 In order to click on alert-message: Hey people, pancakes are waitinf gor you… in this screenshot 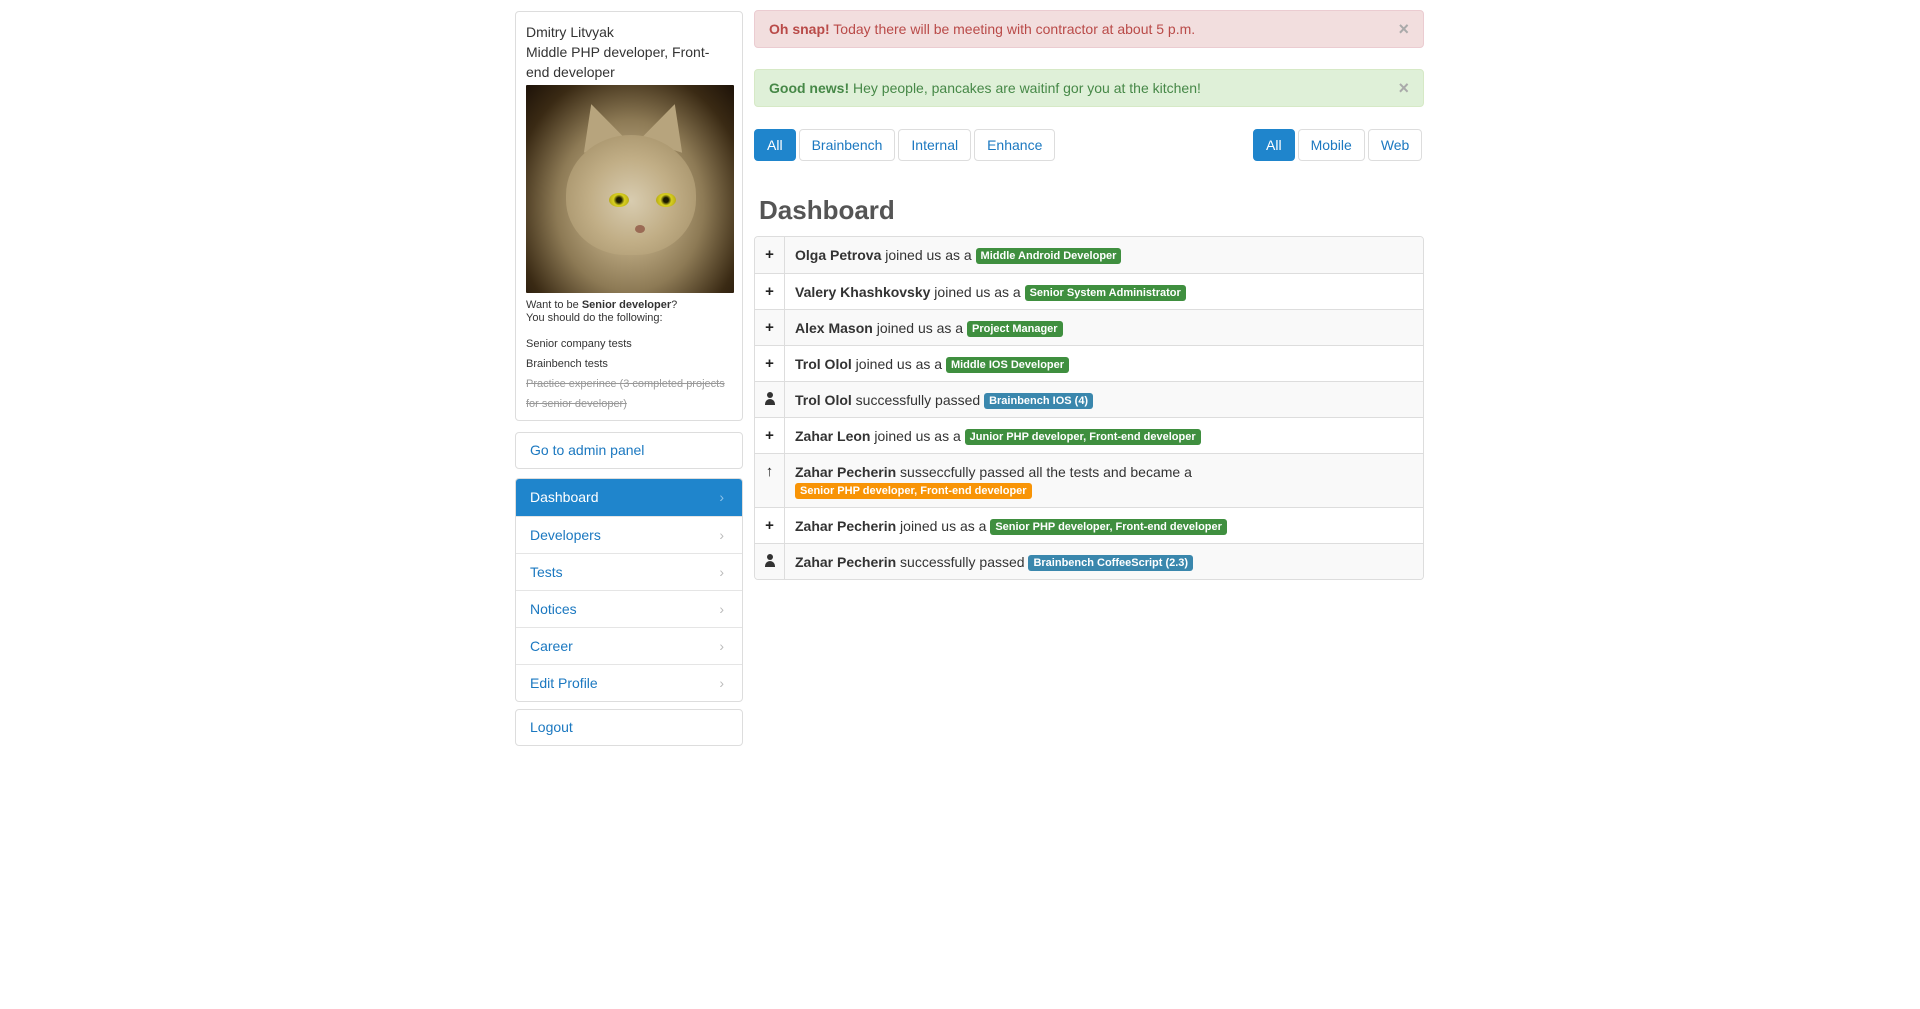, I will do `click(1025, 88)`.